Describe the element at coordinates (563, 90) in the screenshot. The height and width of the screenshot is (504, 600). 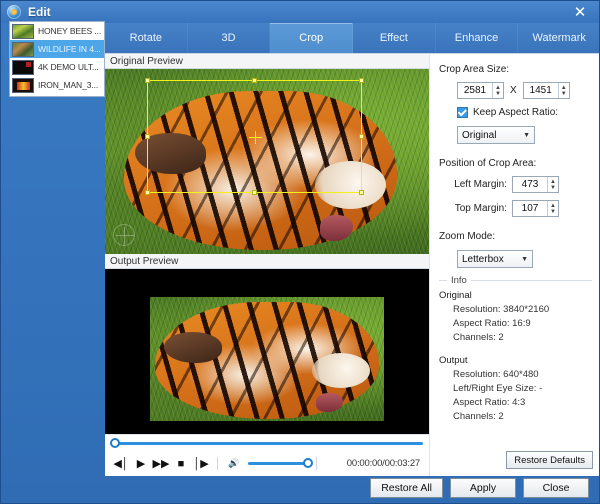
I see `crop-height-arrows: ▲ ▼` at that location.